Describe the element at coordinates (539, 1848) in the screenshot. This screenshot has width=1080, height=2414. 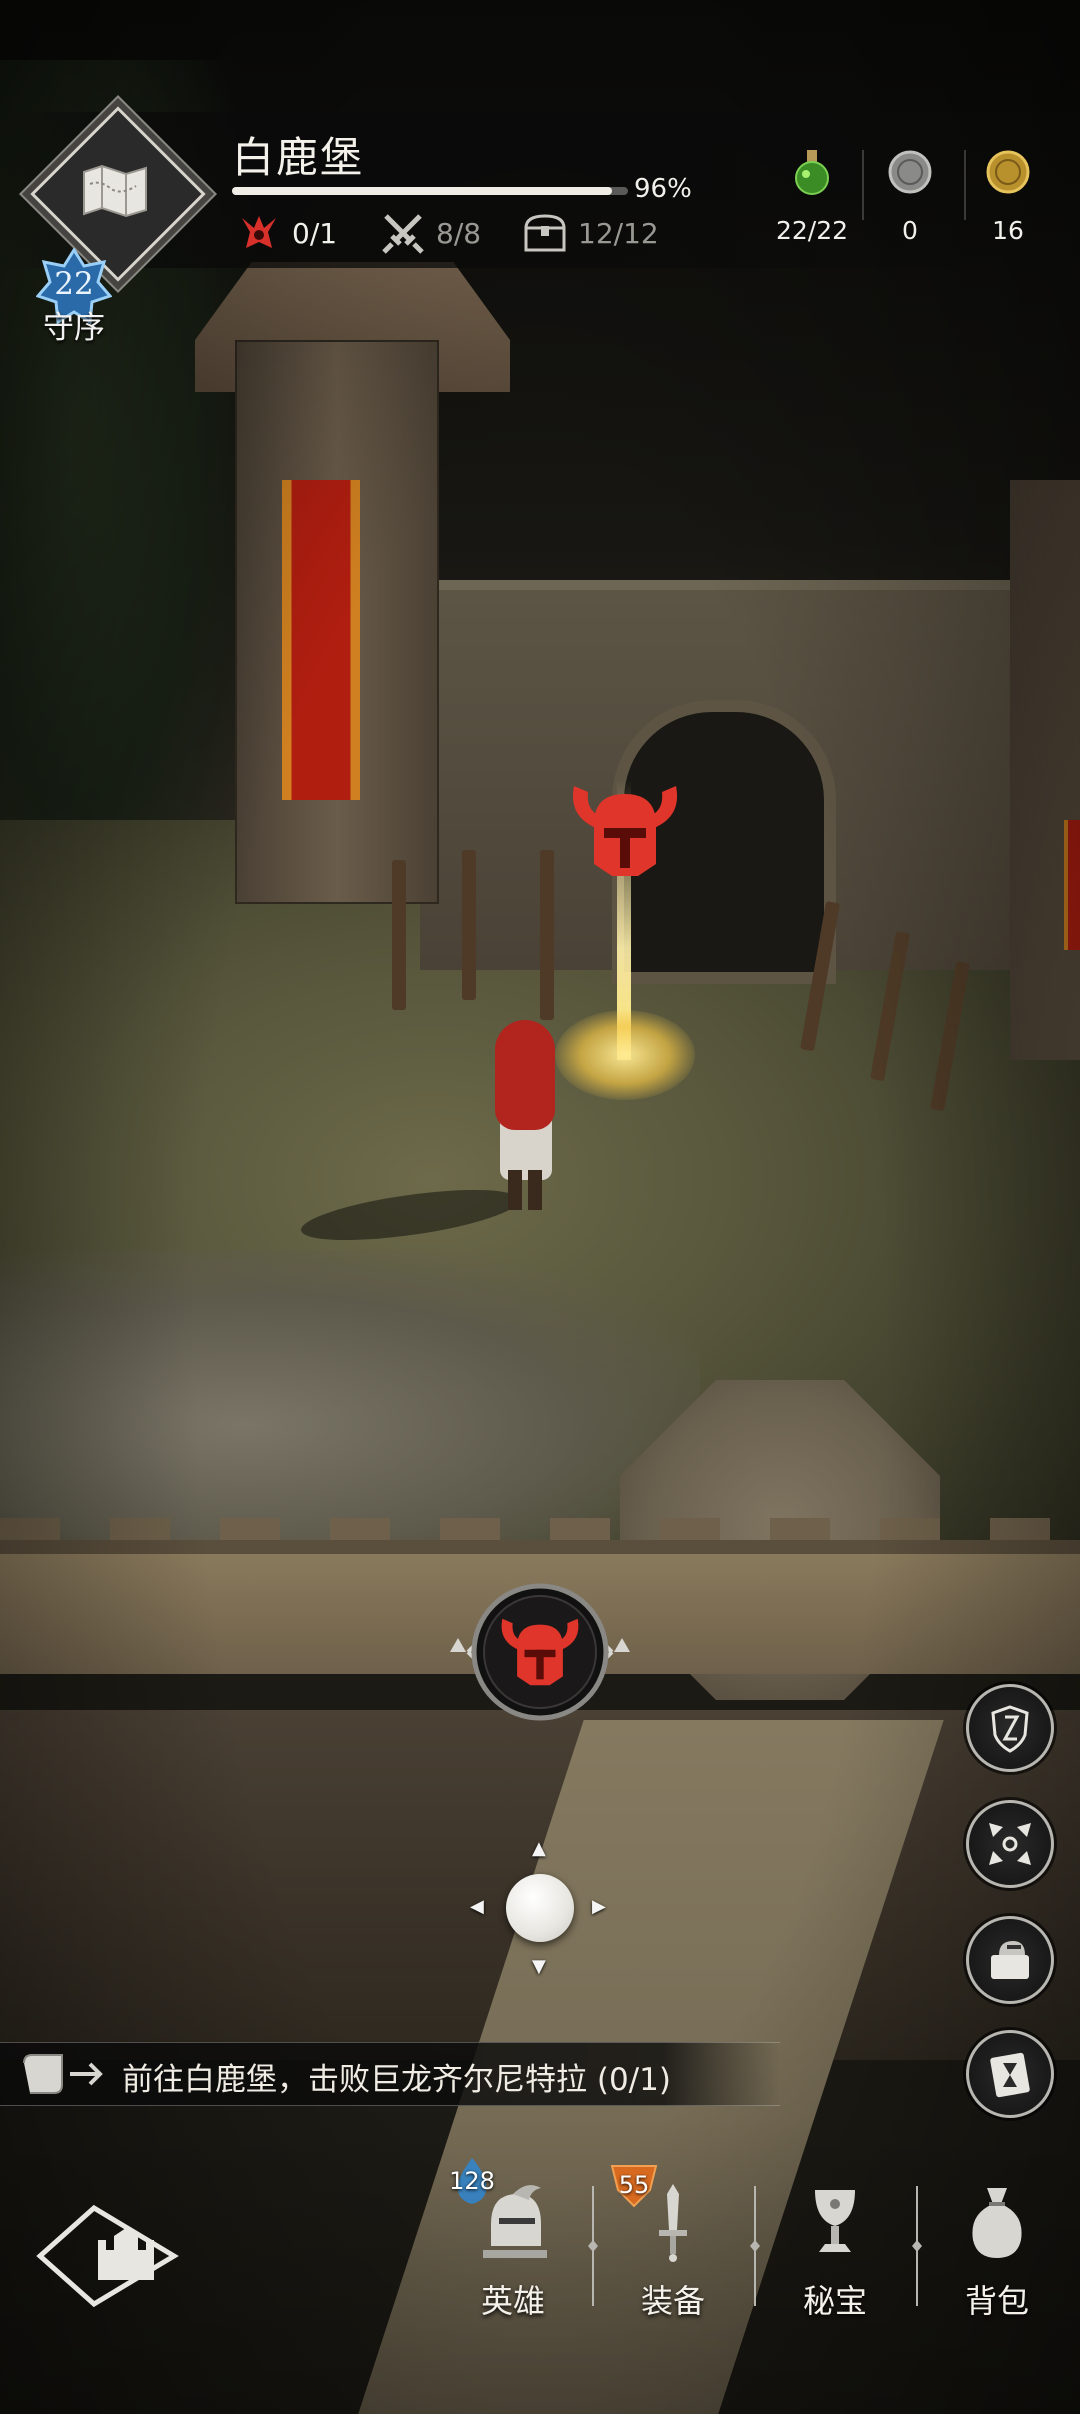
I see `up-arrow-icon: ▲` at that location.